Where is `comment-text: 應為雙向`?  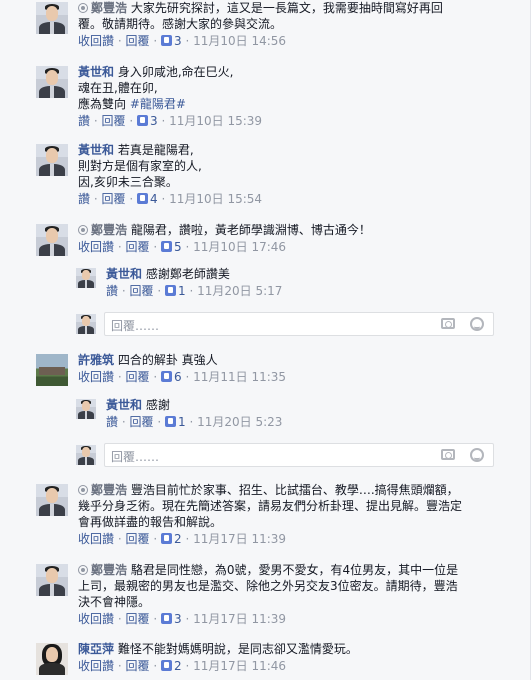 comment-text: 應為雙向 is located at coordinates (104, 104).